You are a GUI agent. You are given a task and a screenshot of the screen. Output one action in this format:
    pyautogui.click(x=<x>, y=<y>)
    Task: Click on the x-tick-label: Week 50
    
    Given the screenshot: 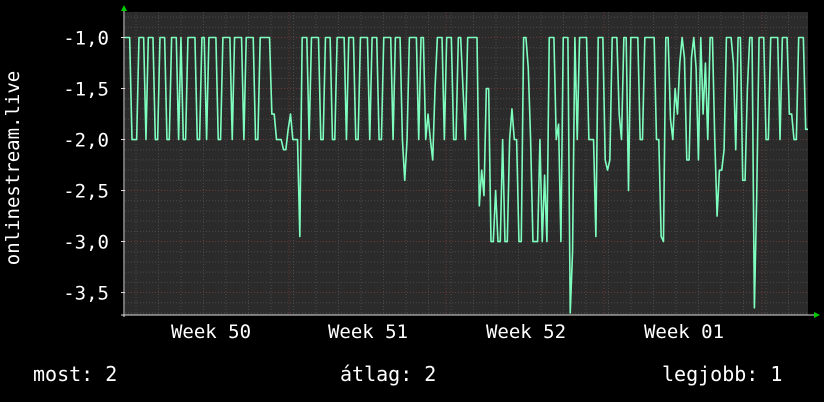 What is the action you would take?
    pyautogui.click(x=211, y=332)
    